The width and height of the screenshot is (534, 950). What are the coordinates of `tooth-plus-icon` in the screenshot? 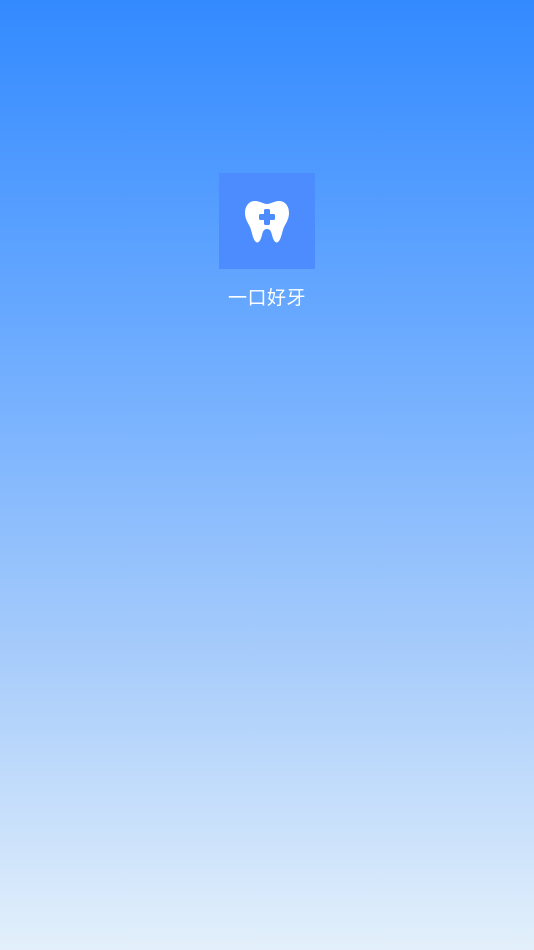 It's located at (267, 222).